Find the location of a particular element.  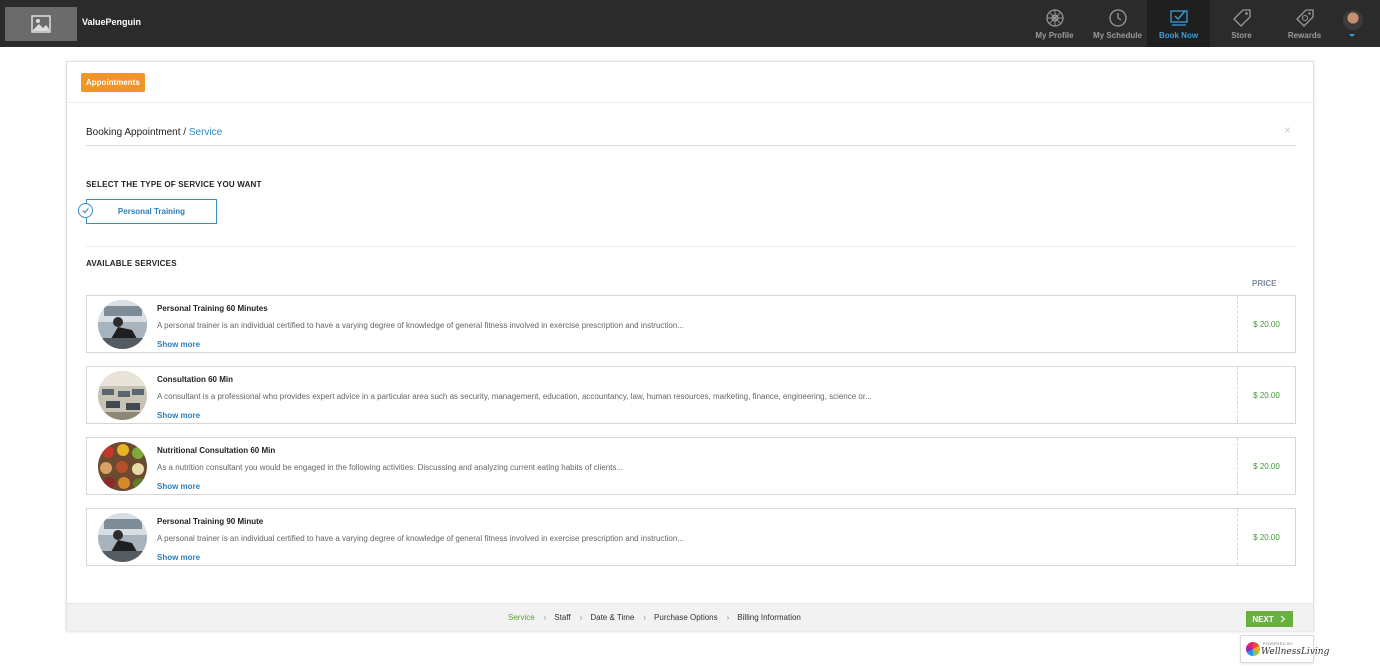

powered-by-badge: POWERED BY WellnessLiving is located at coordinates (1284, 649).